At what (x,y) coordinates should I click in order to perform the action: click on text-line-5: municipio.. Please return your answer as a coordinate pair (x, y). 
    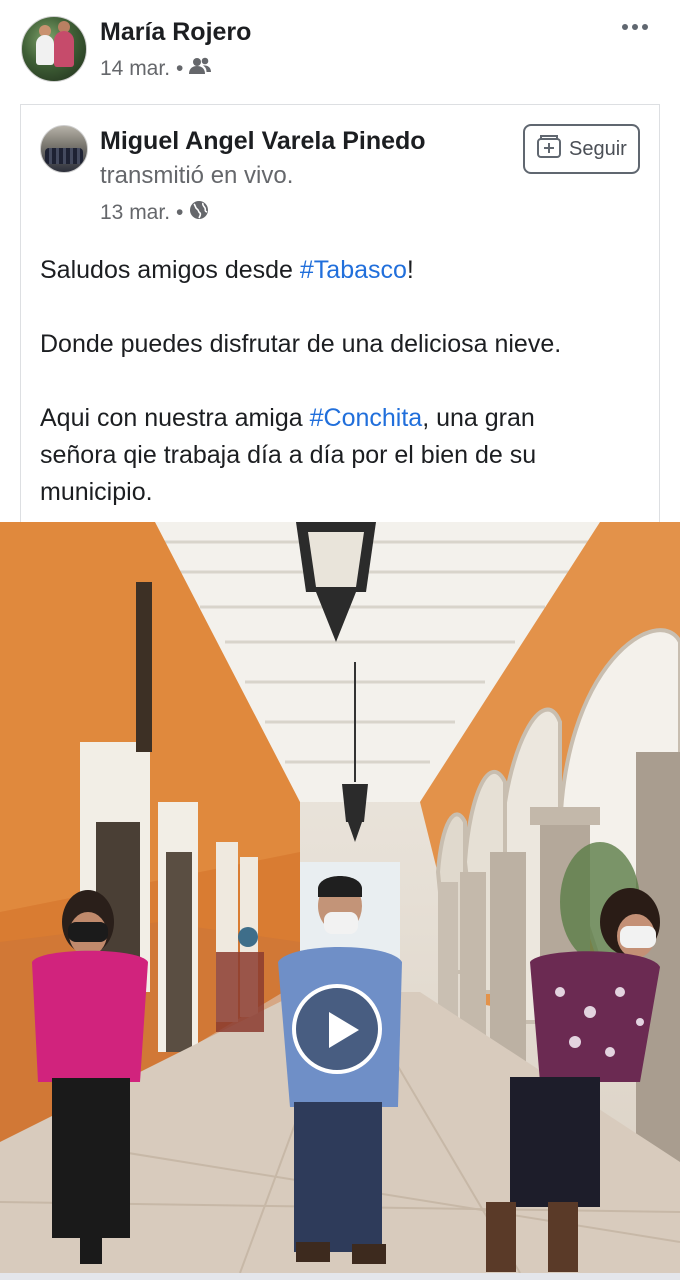
    Looking at the image, I should click on (96, 492).